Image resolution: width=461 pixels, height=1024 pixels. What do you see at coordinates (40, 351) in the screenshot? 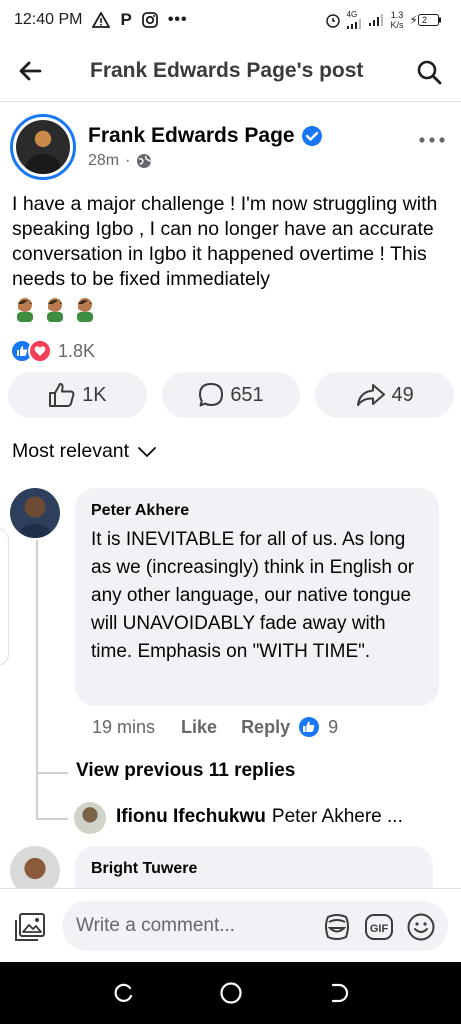
I see `love-reaction-icon` at bounding box center [40, 351].